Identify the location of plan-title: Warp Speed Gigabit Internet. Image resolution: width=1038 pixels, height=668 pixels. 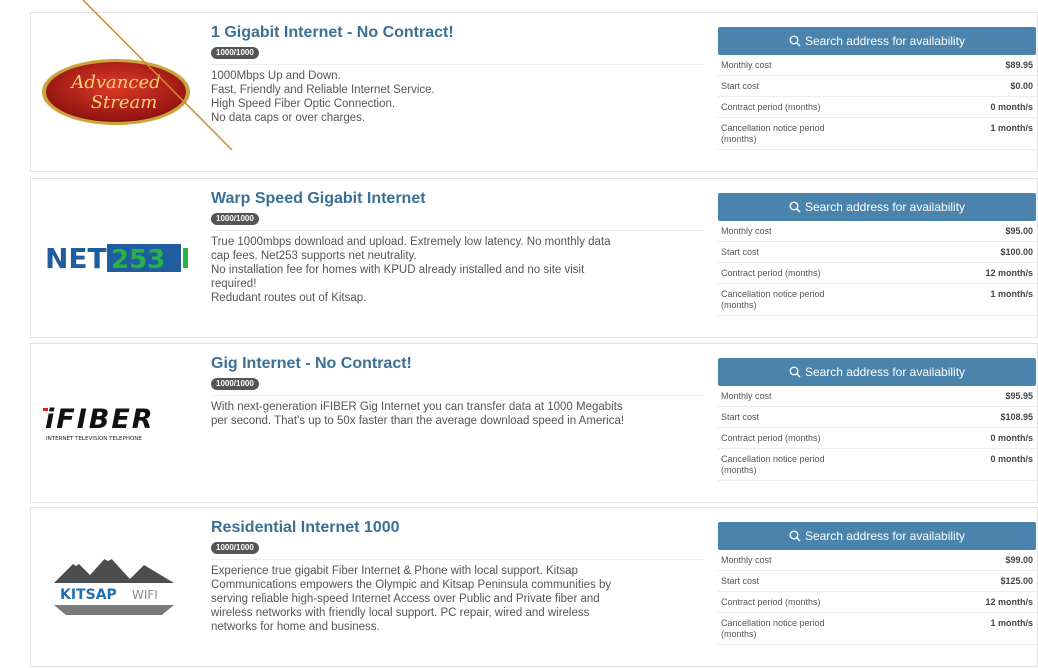
(318, 198).